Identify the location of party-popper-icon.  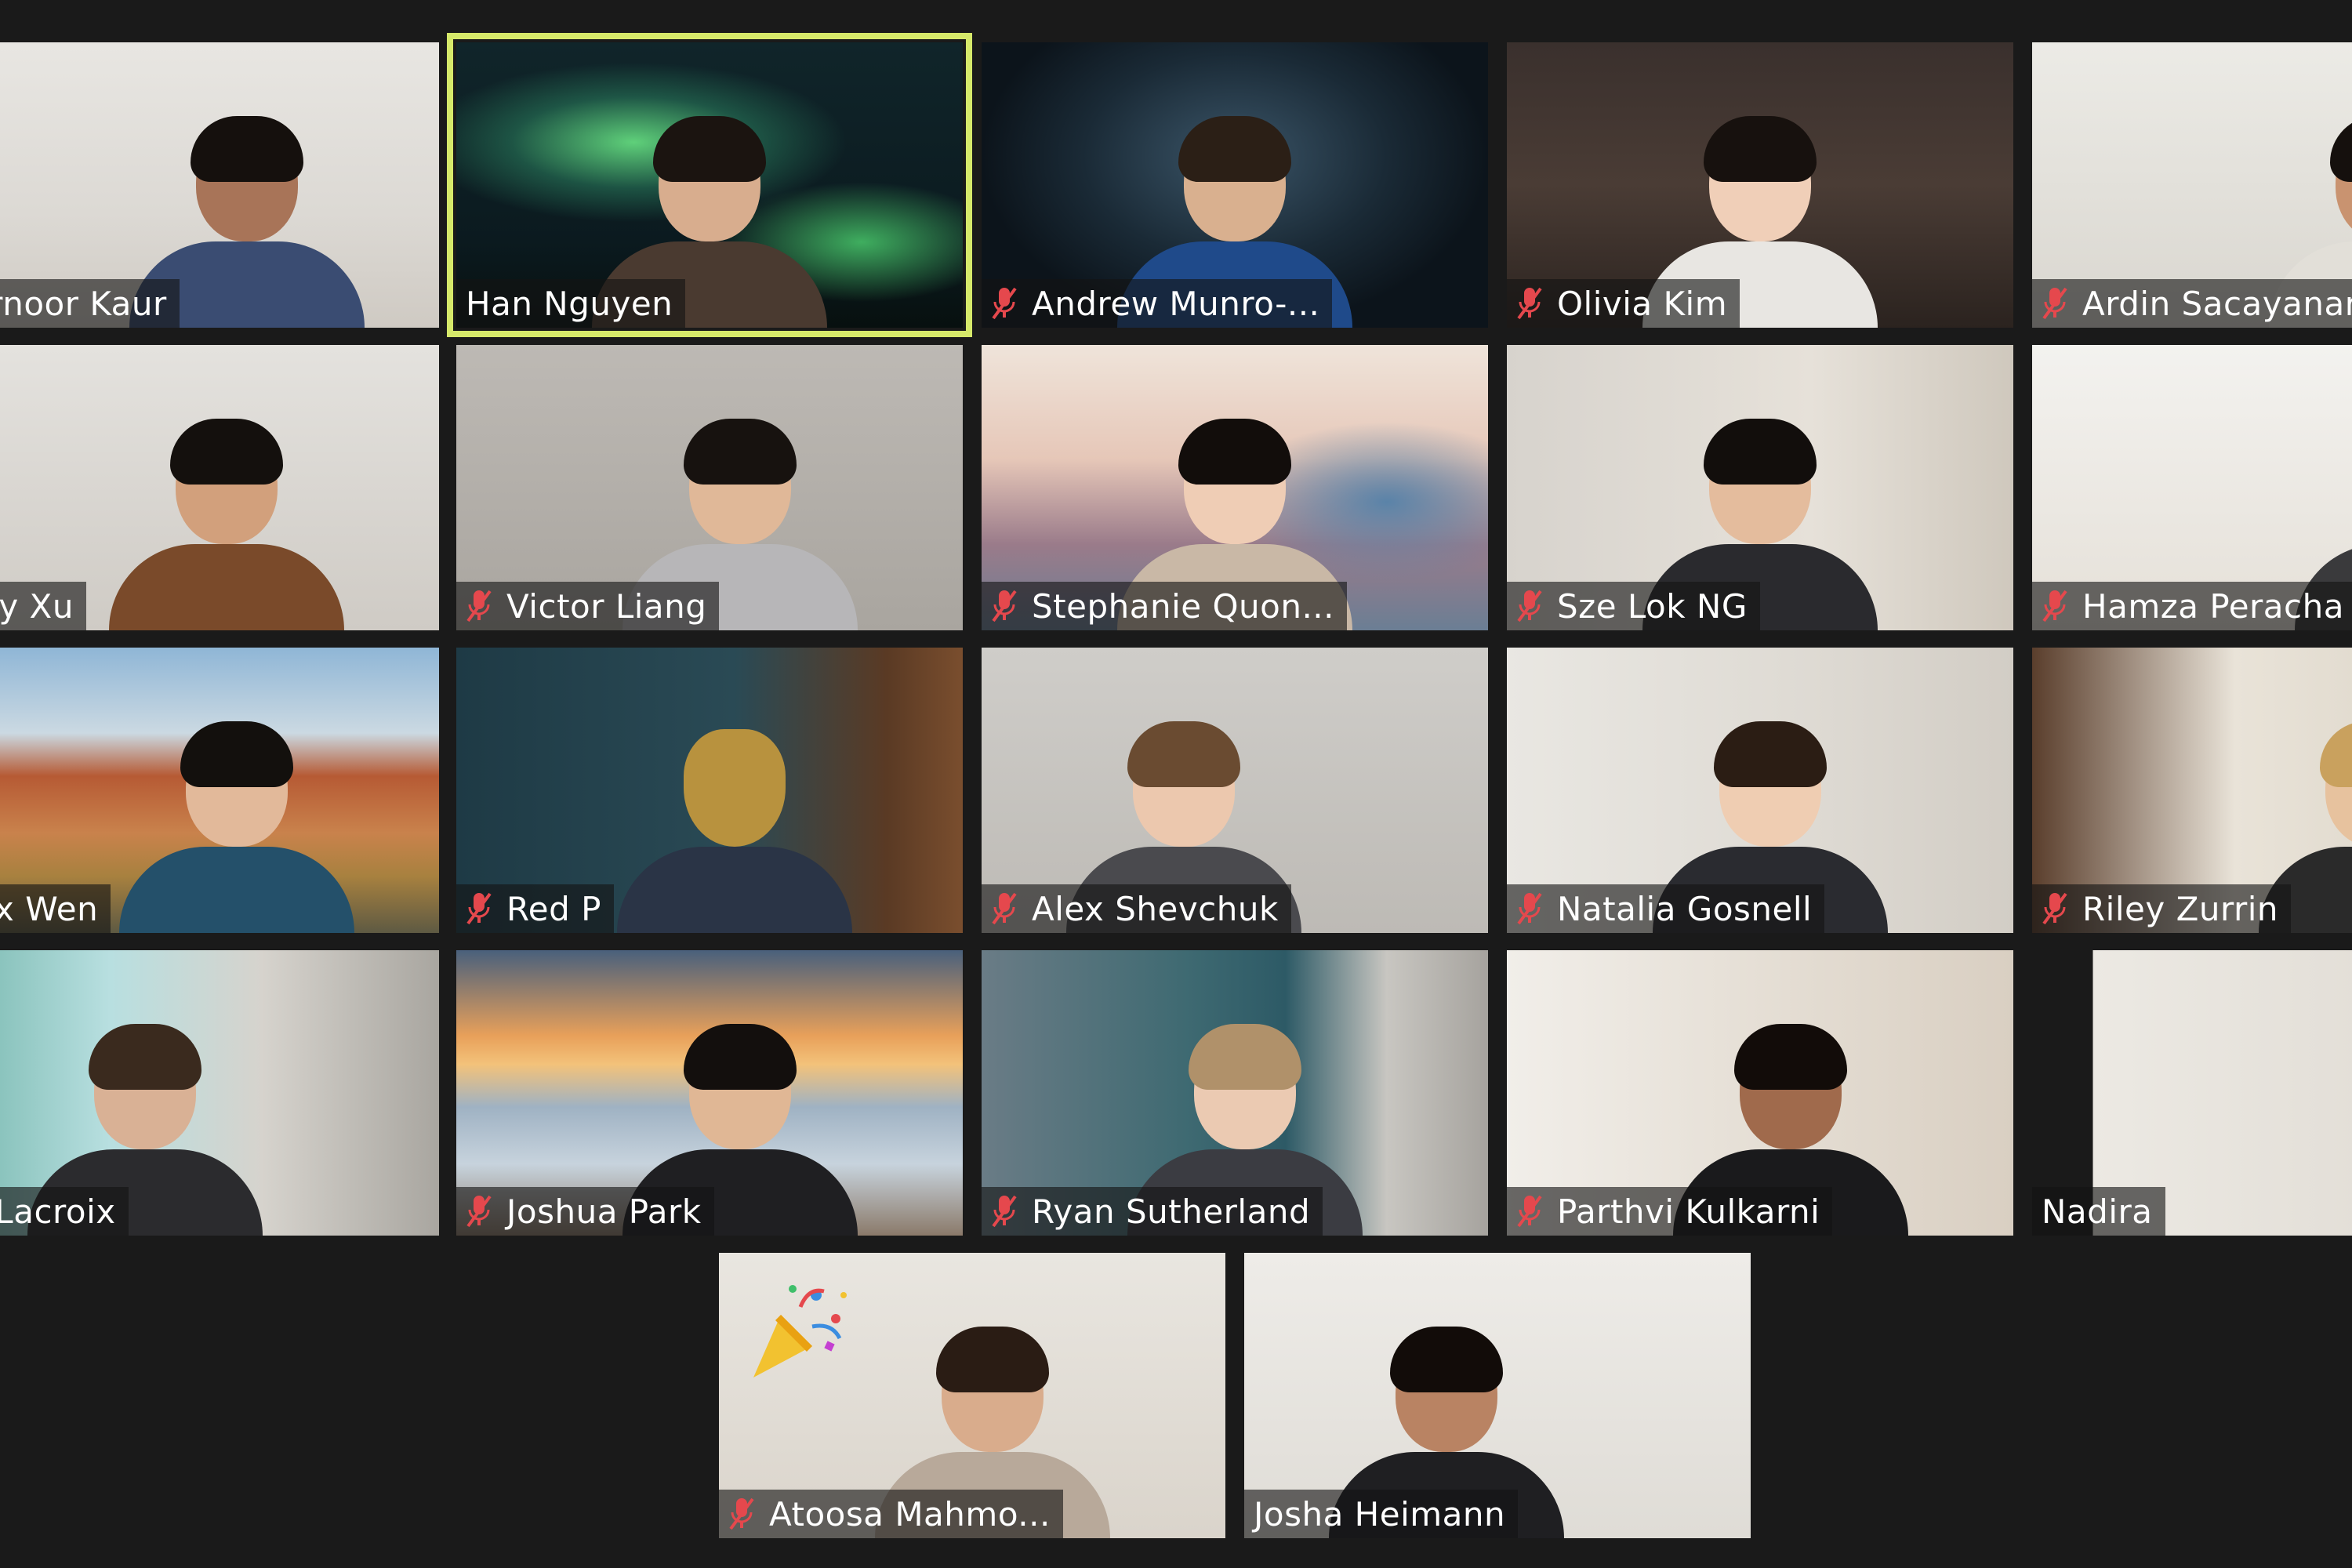
(800, 1331).